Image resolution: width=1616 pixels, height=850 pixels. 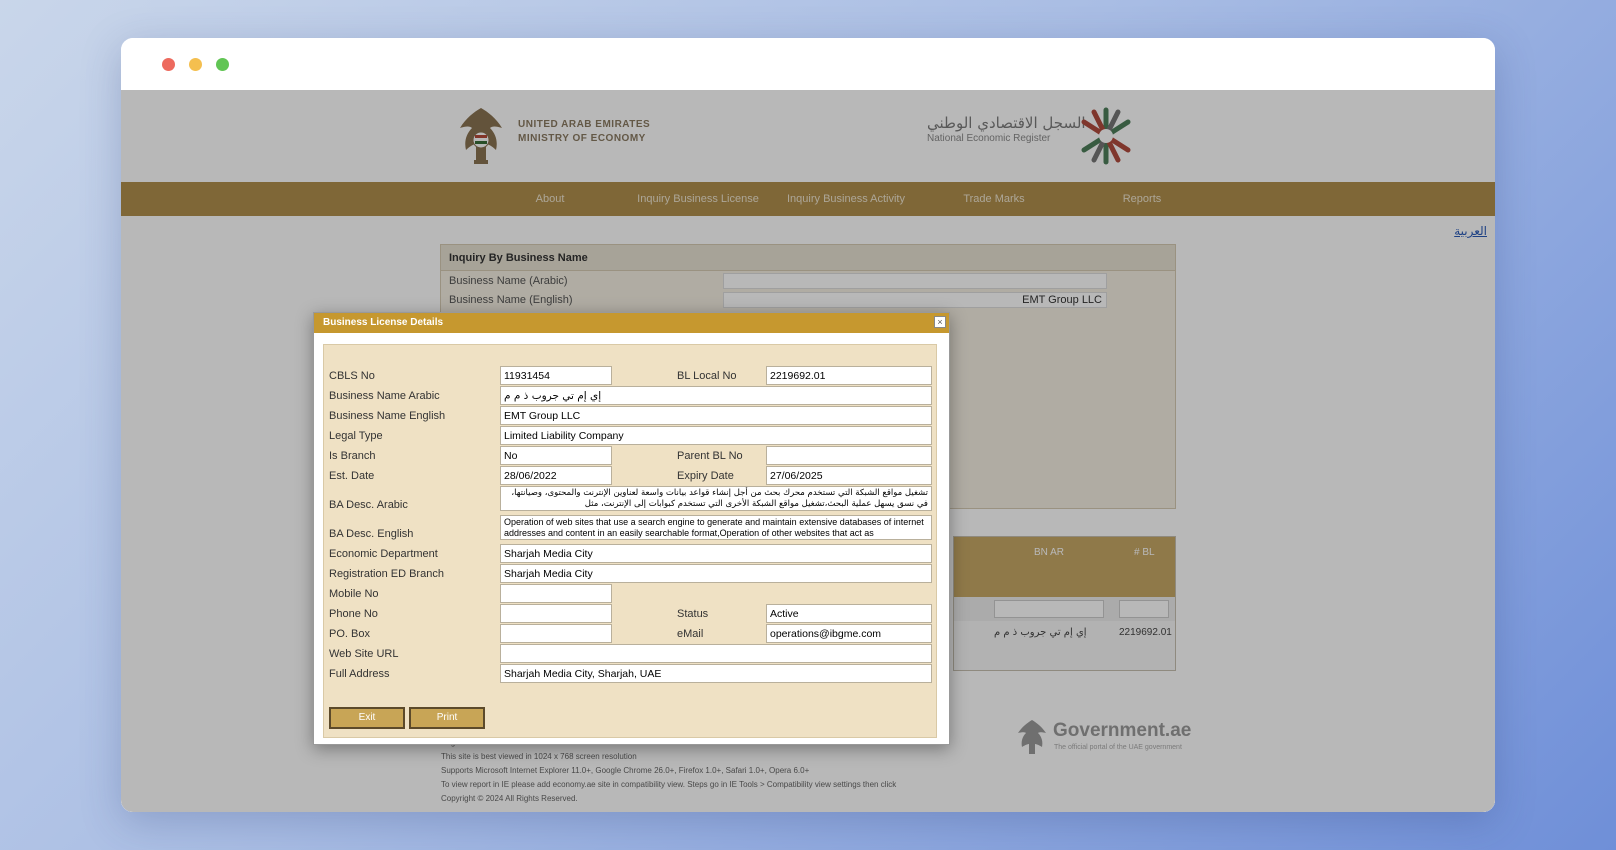 What do you see at coordinates (716, 435) in the screenshot?
I see `legal-type-field: Limited Liability Company` at bounding box center [716, 435].